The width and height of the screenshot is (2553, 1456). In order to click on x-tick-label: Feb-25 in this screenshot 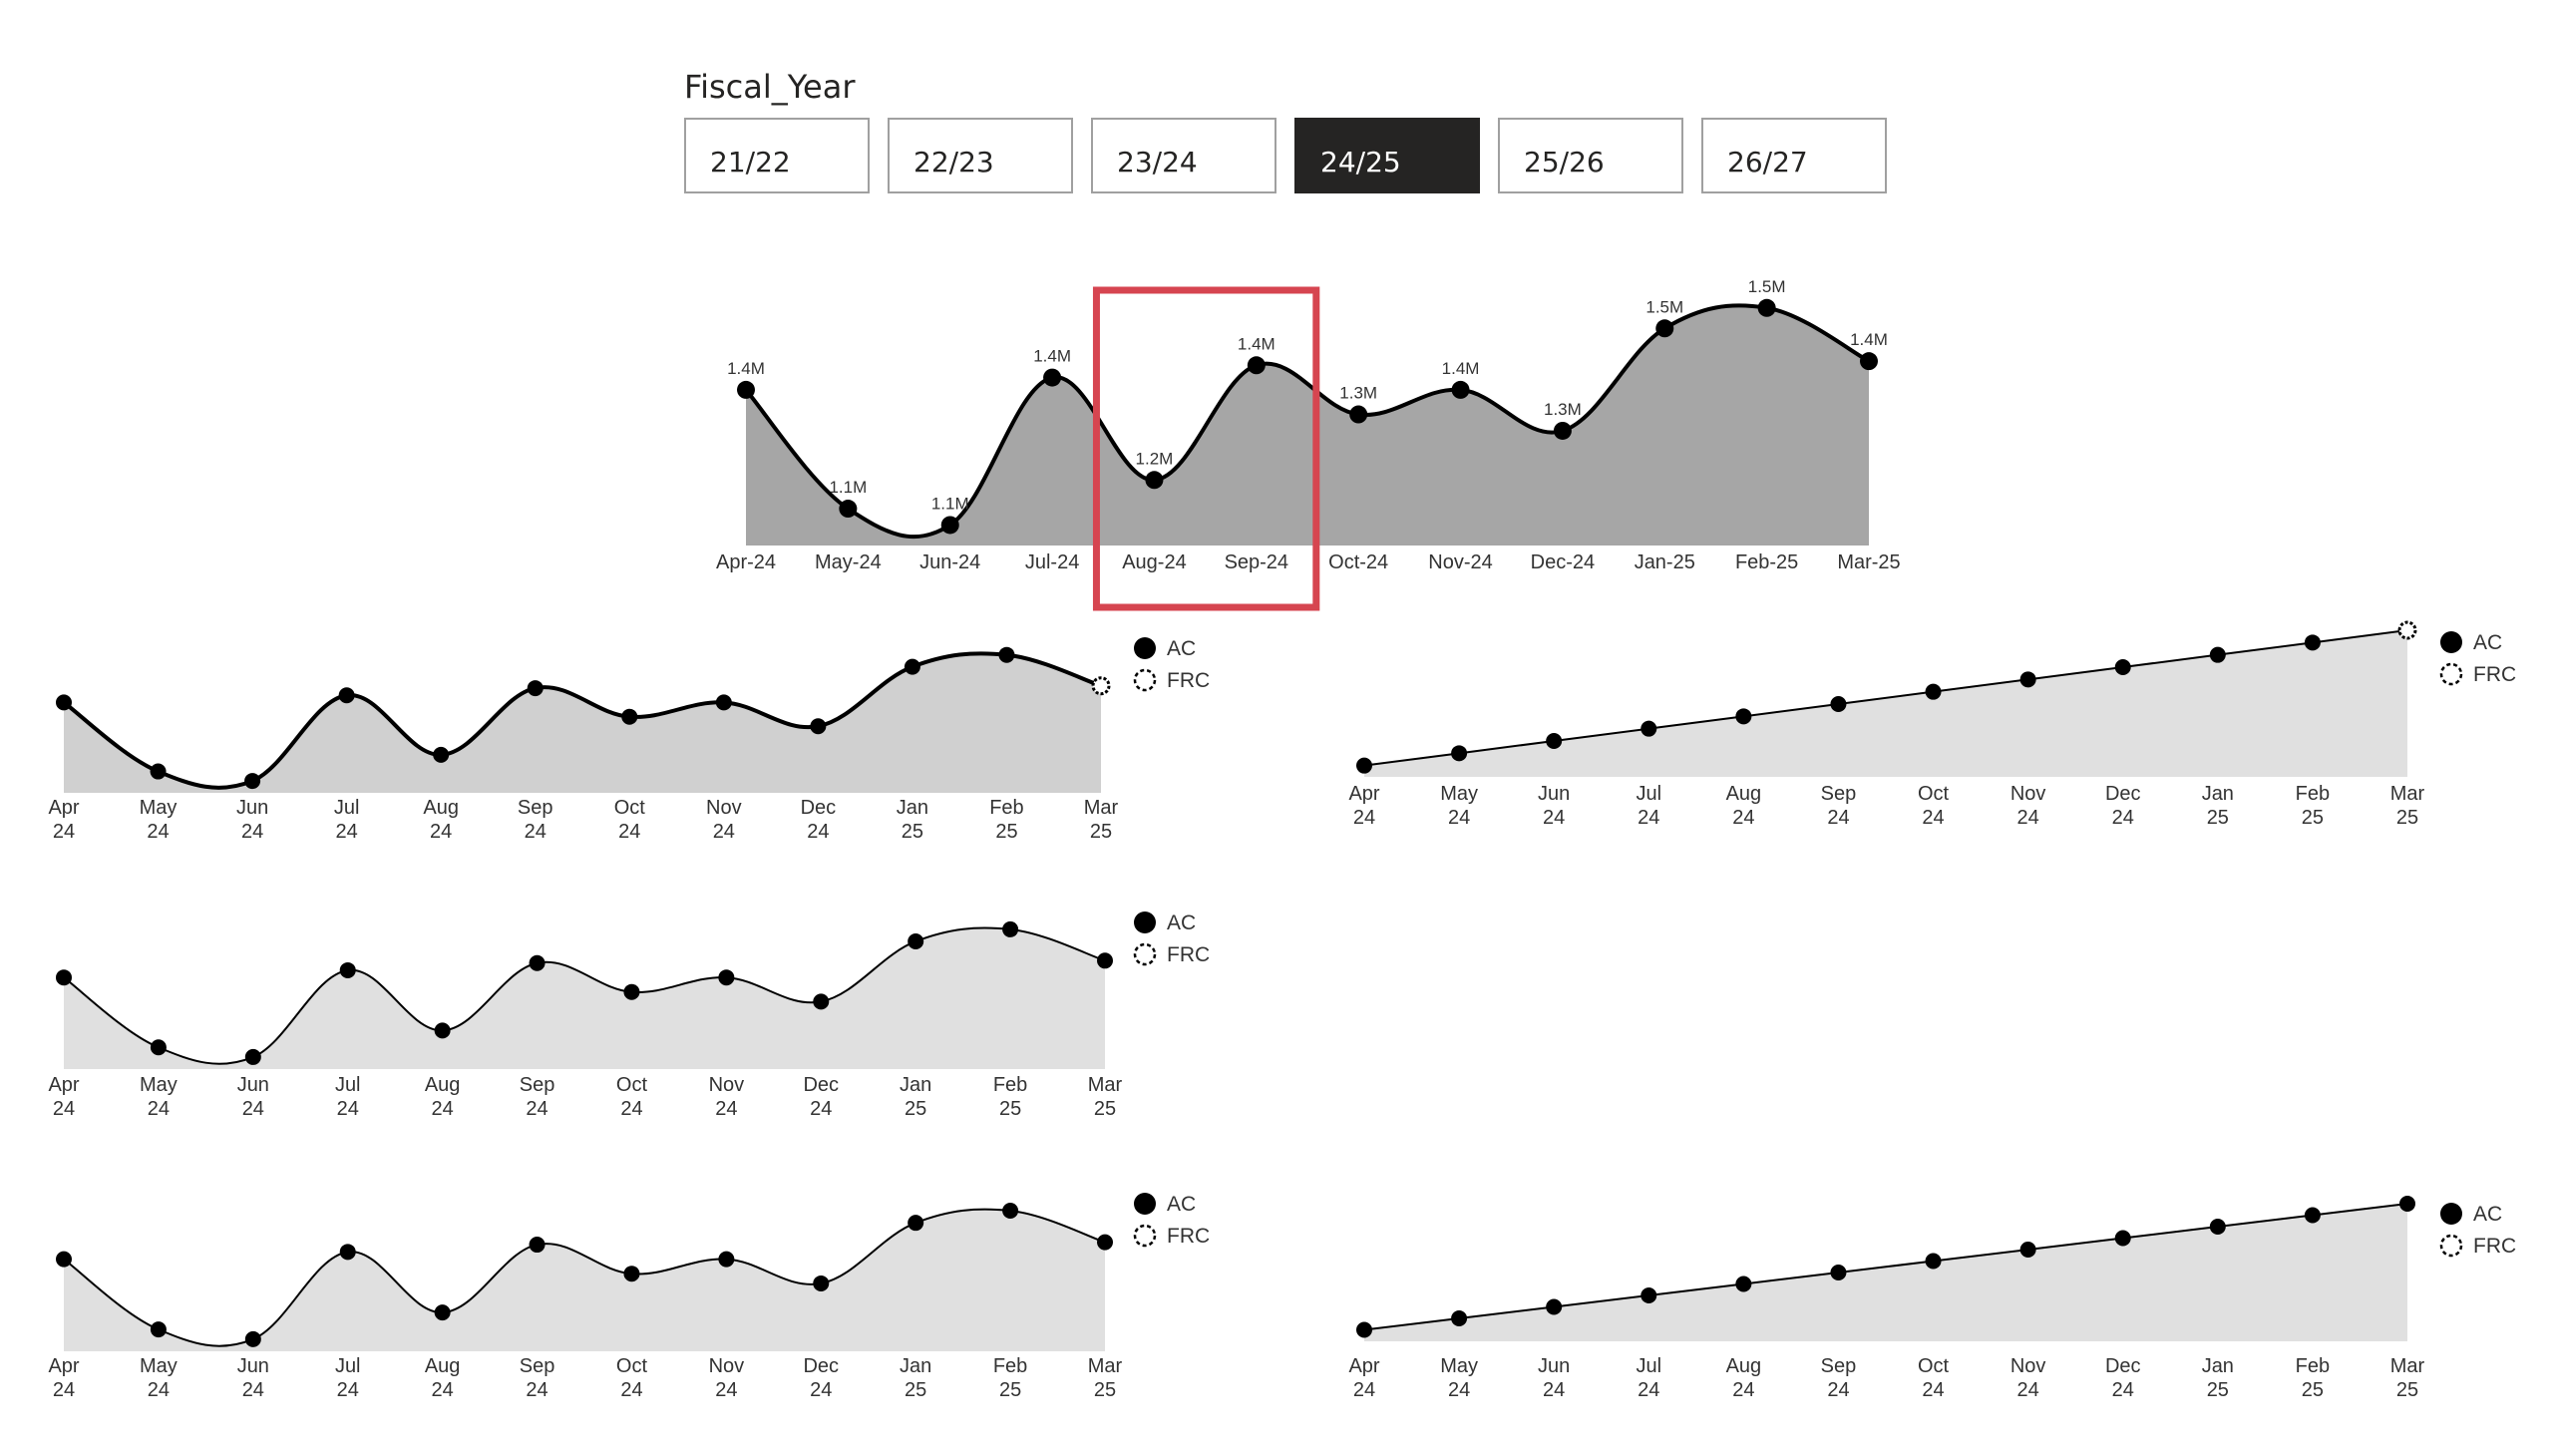, I will do `click(1767, 562)`.